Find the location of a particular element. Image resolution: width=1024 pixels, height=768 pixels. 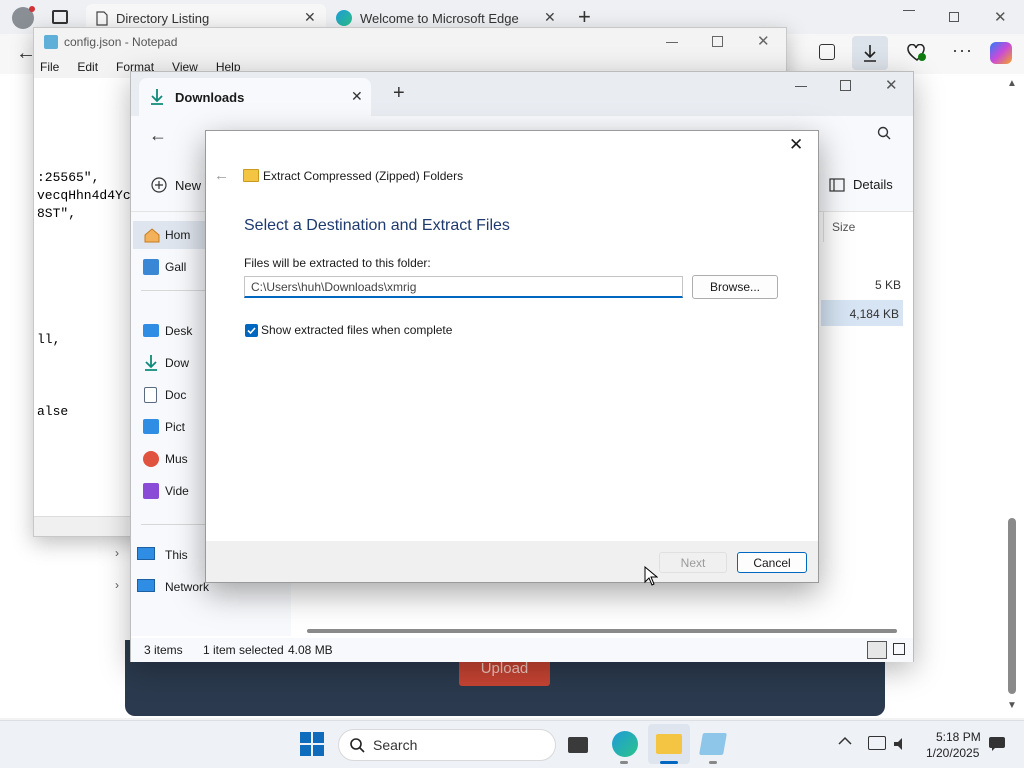

edge-taskbar-icon is located at coordinates (625, 744).